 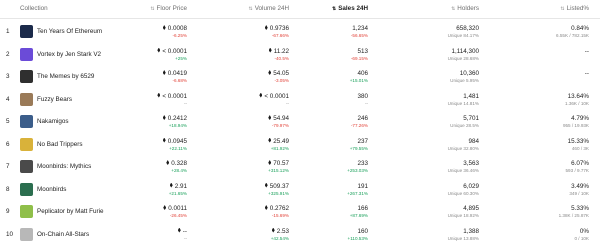 What do you see at coordinates (578, 141) in the screenshot?
I see `listed-value: 15.33%` at bounding box center [578, 141].